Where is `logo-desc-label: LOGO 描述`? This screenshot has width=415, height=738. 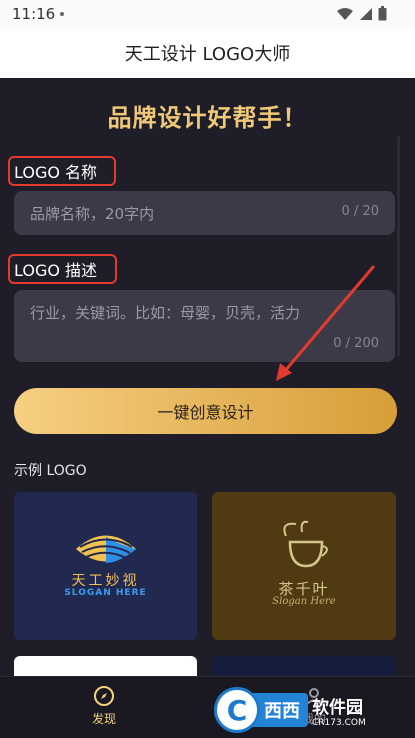
logo-desc-label: LOGO 描述 is located at coordinates (62, 269).